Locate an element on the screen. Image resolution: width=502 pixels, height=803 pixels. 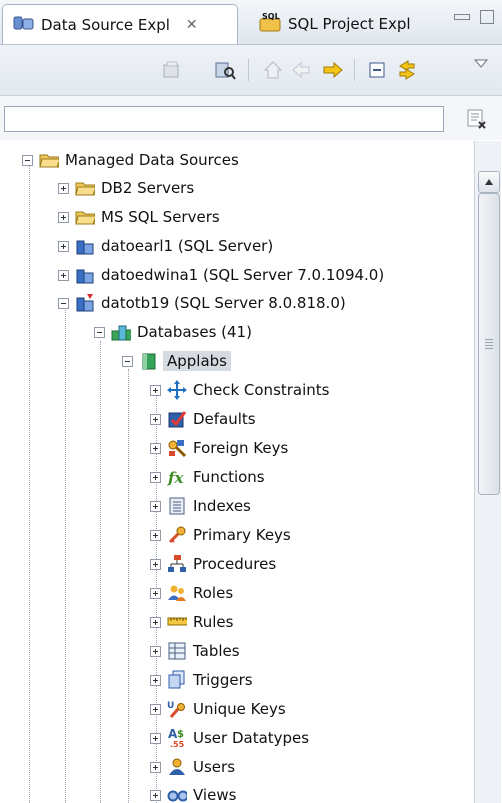
clear-filter-icon is located at coordinates (477, 119).